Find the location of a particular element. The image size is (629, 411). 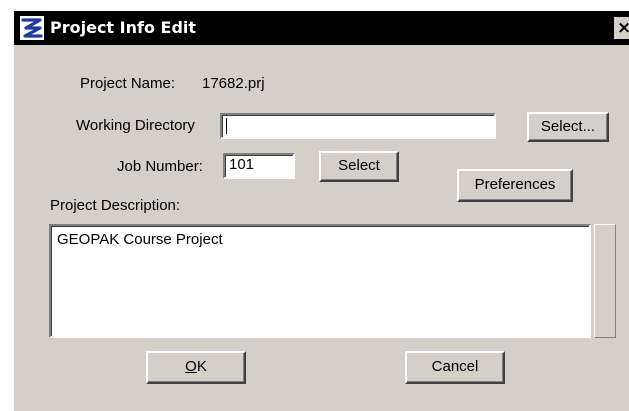

job-number-input: 101 is located at coordinates (259, 166).